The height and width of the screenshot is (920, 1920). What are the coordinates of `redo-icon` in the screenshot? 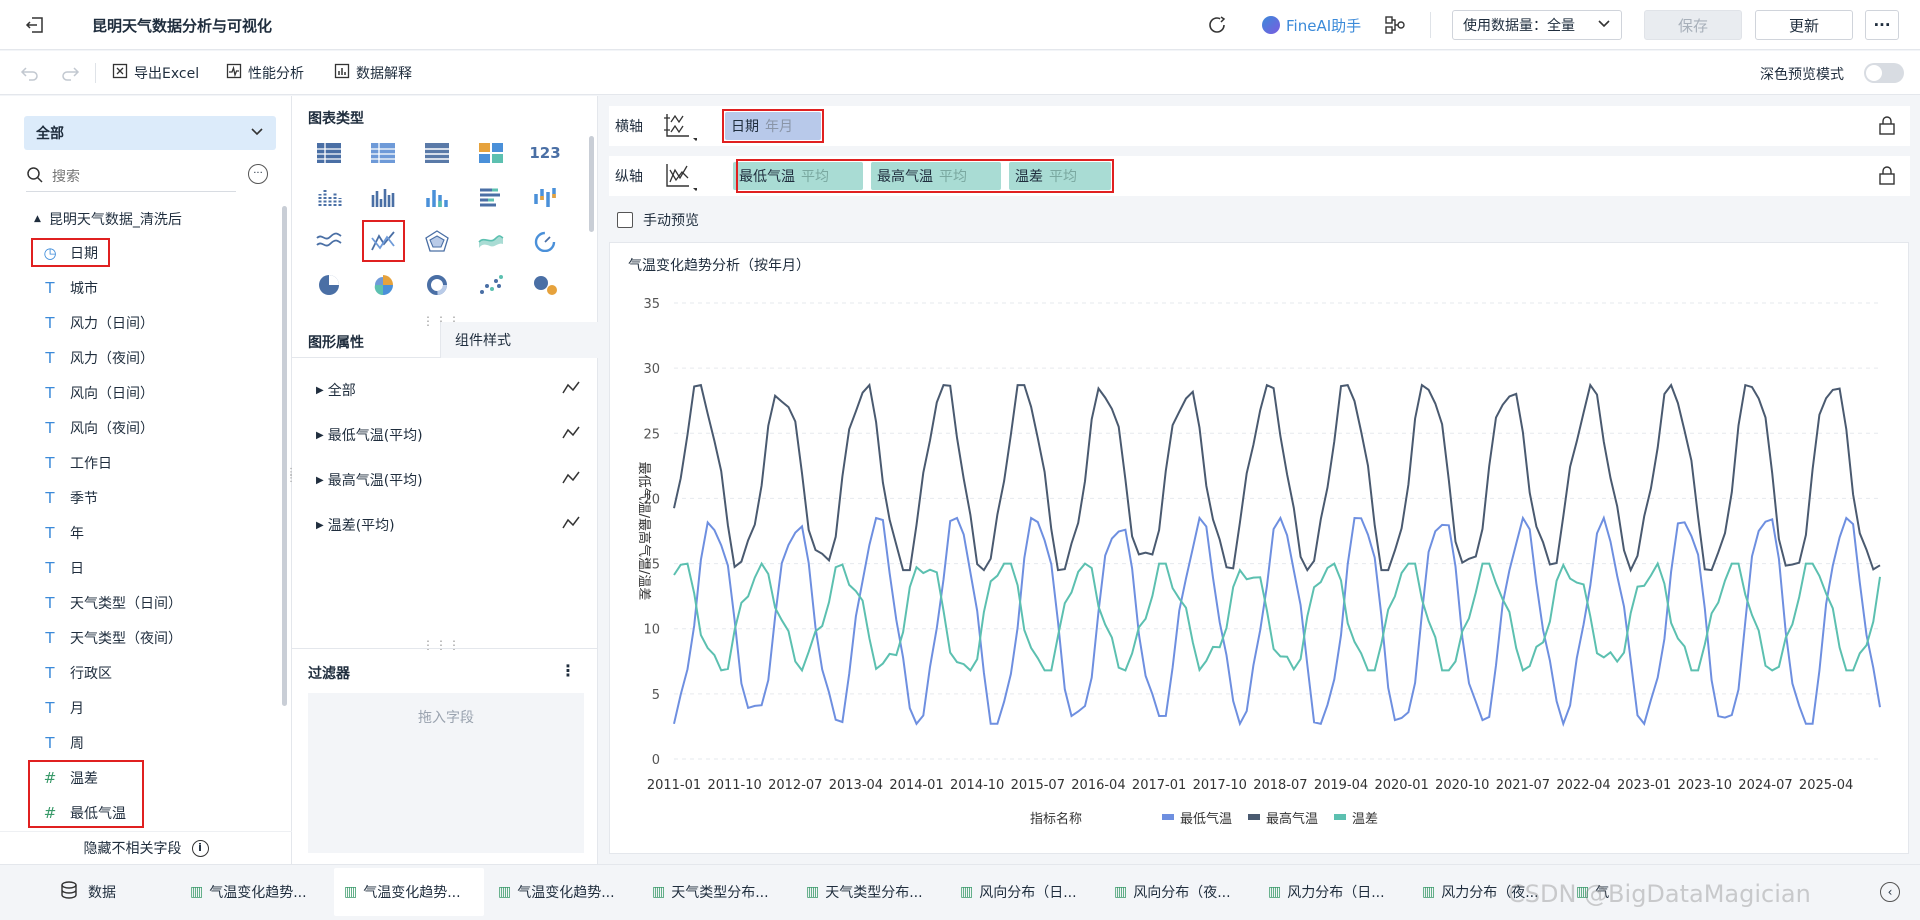 It's located at (70, 75).